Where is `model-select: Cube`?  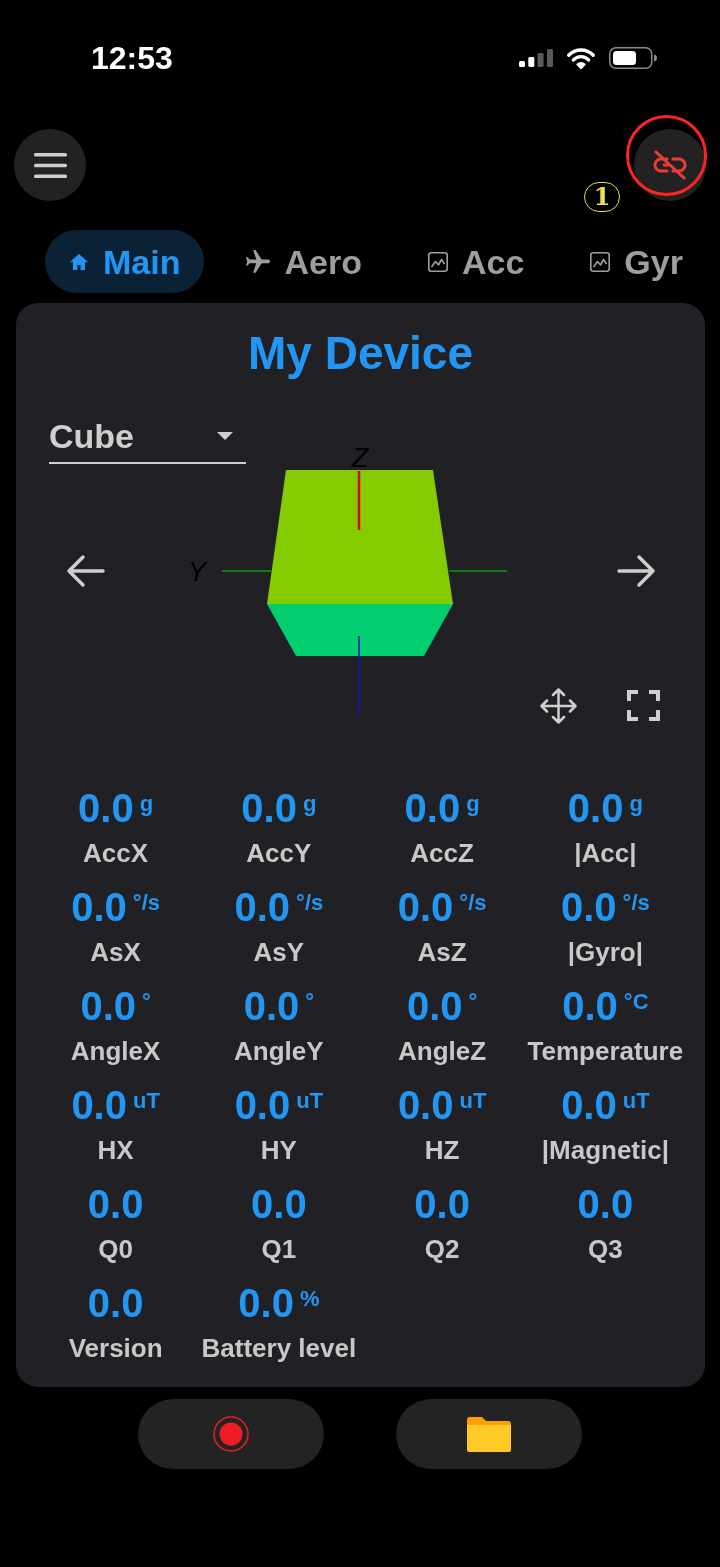
model-select: Cube is located at coordinates (147, 437).